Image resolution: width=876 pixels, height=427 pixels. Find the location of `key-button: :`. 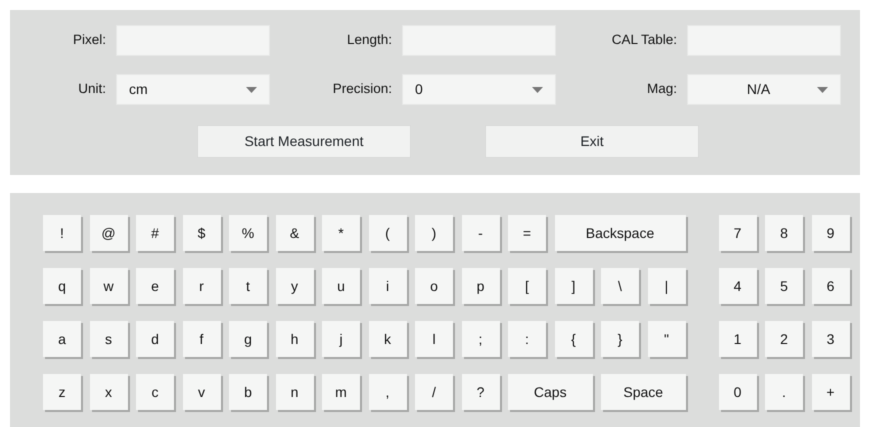

key-button: : is located at coordinates (527, 339).